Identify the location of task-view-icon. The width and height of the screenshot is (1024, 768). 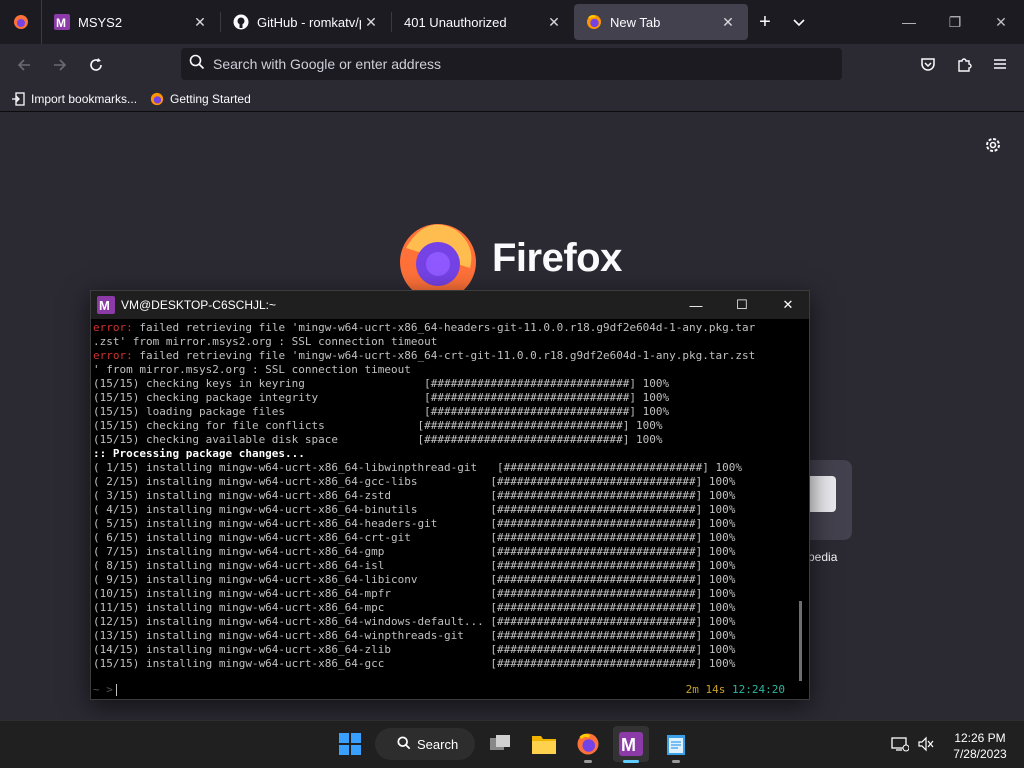
(500, 744).